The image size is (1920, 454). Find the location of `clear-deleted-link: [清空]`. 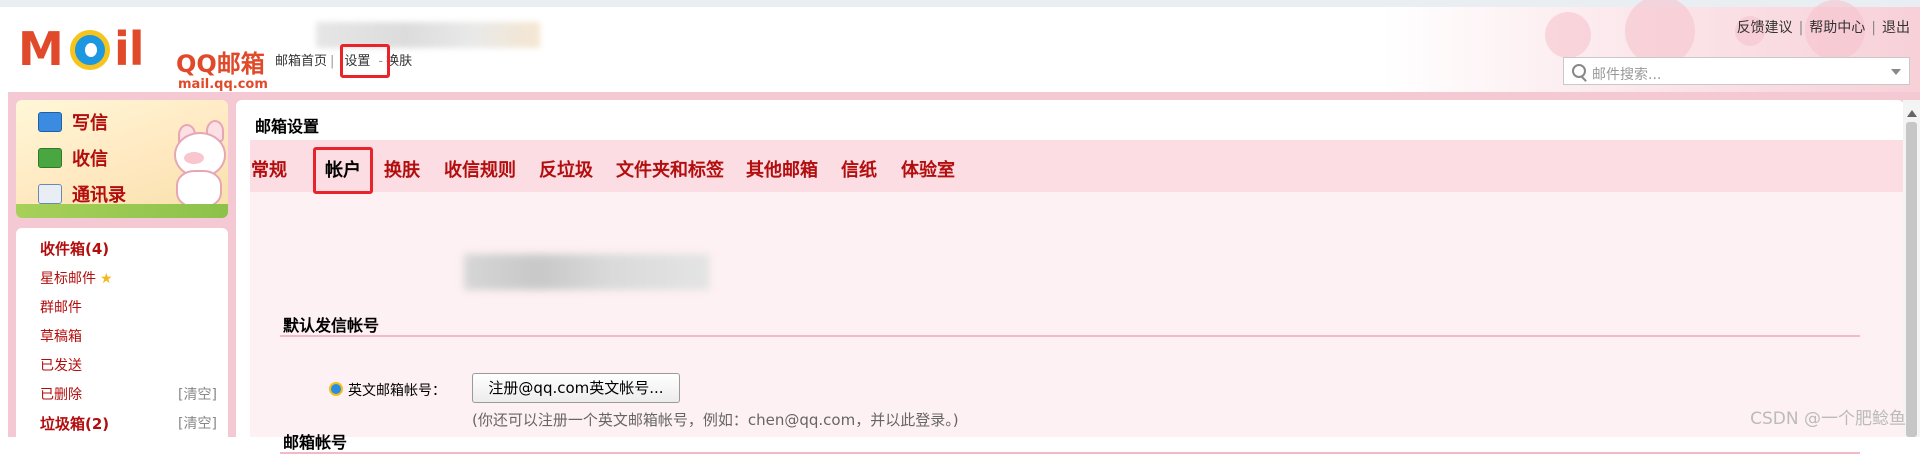

clear-deleted-link: [清空] is located at coordinates (197, 395).